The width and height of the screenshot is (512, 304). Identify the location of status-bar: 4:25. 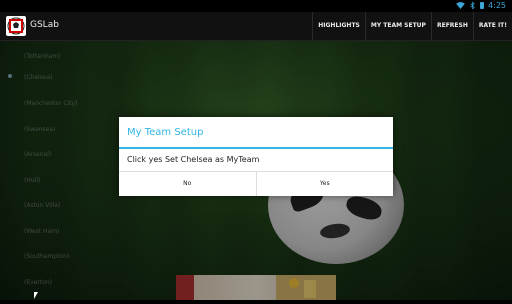
(256, 6).